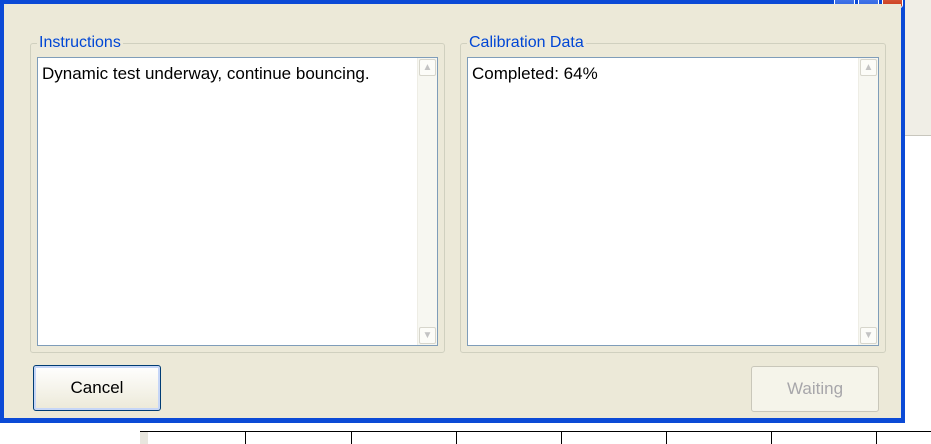 This screenshot has height=444, width=931. I want to click on waiting-button: Waiting, so click(815, 389).